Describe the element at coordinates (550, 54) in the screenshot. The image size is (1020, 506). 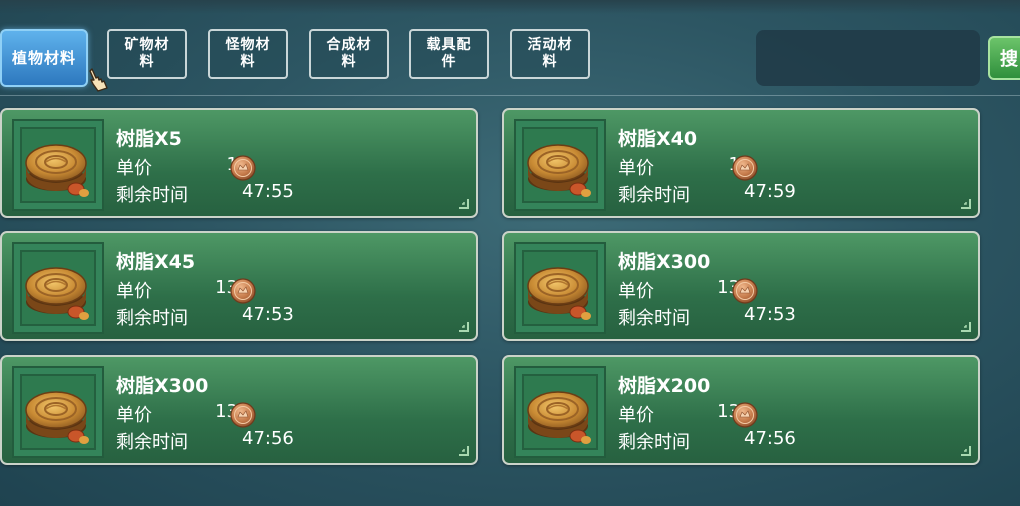
I see `tab-event-materials: 活动材料` at that location.